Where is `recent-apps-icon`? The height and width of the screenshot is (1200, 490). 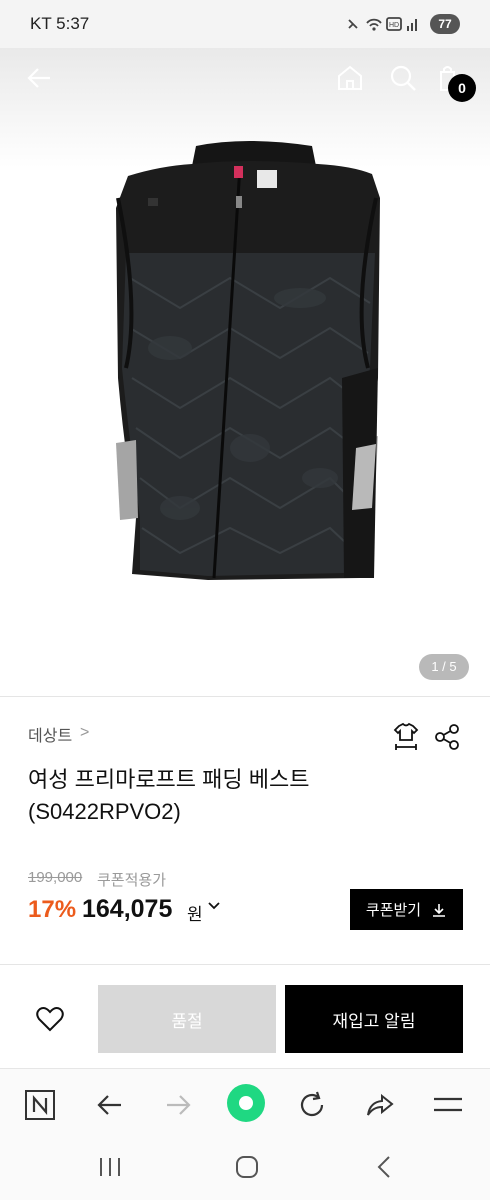 recent-apps-icon is located at coordinates (110, 1169).